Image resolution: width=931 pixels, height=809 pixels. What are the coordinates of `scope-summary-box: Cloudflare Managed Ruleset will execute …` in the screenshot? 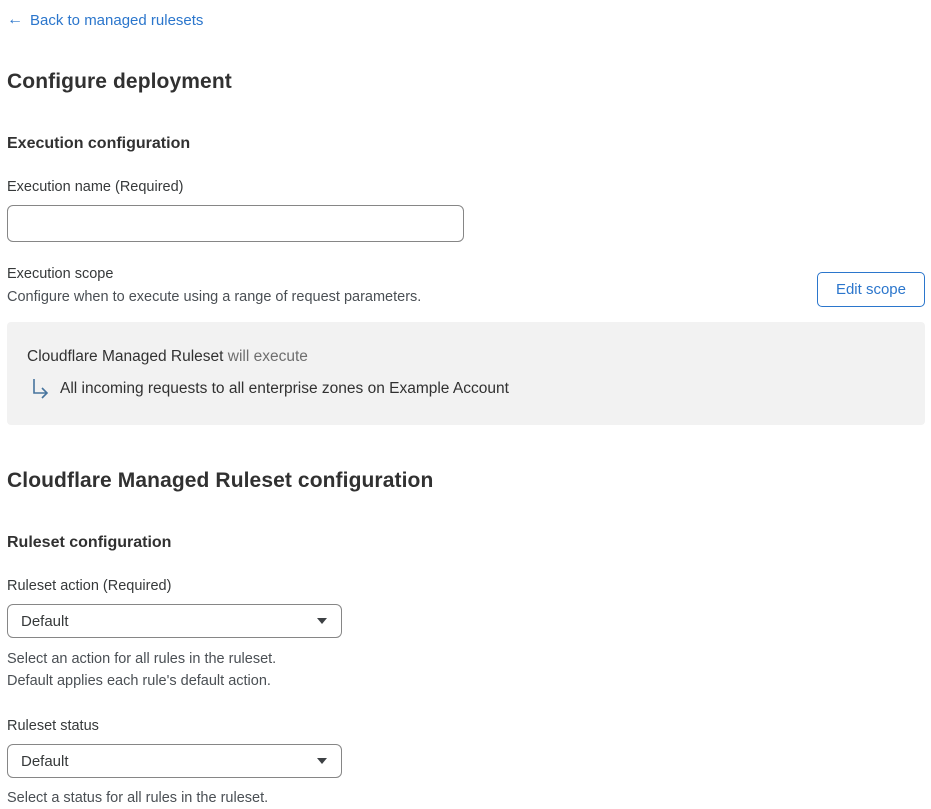 It's located at (466, 373).